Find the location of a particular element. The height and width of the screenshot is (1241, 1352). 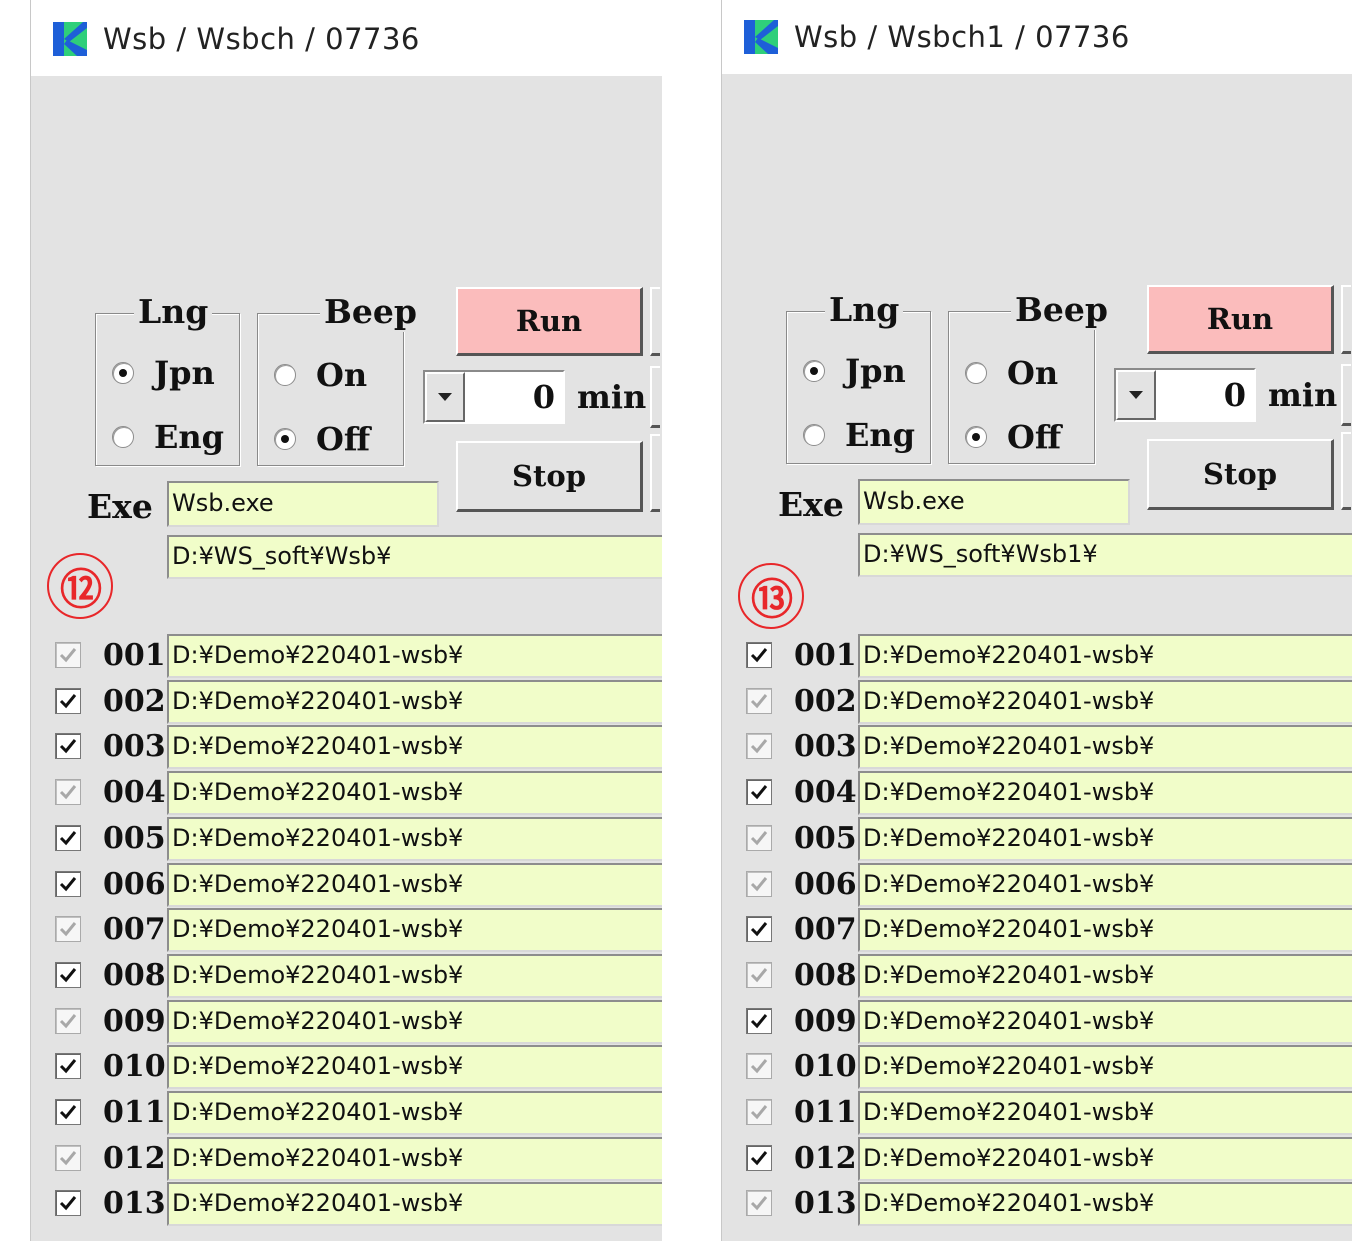

row-number: 005 is located at coordinates (134, 838).